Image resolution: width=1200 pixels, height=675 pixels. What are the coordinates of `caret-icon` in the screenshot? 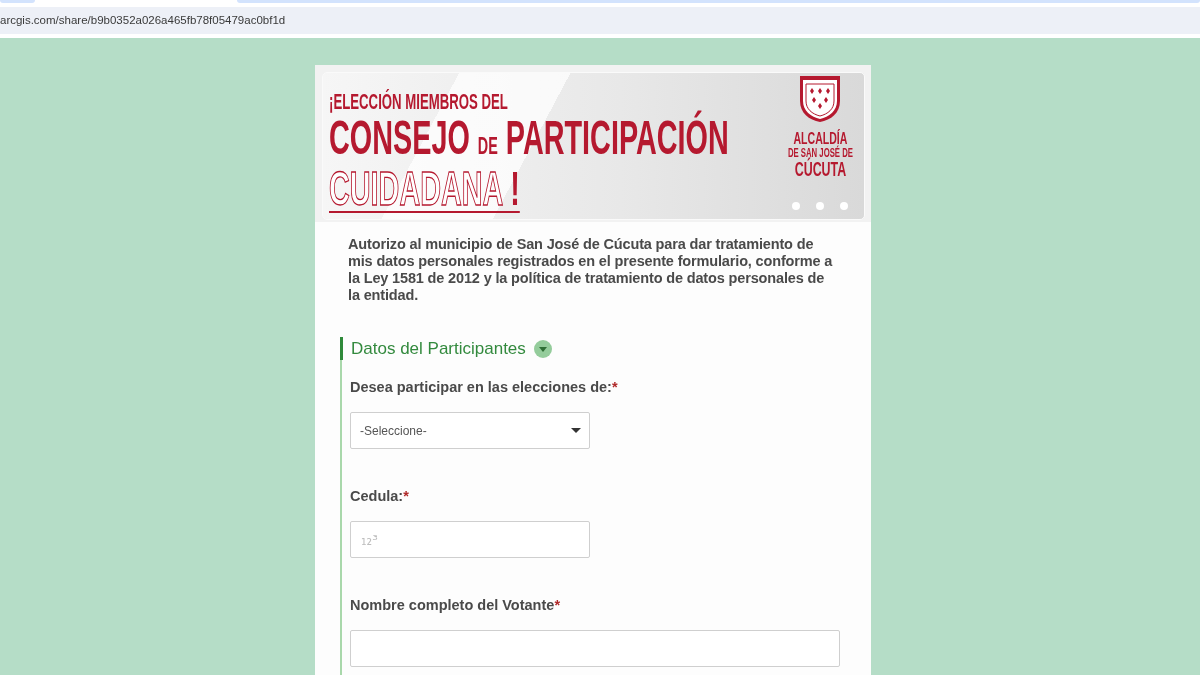 It's located at (576, 430).